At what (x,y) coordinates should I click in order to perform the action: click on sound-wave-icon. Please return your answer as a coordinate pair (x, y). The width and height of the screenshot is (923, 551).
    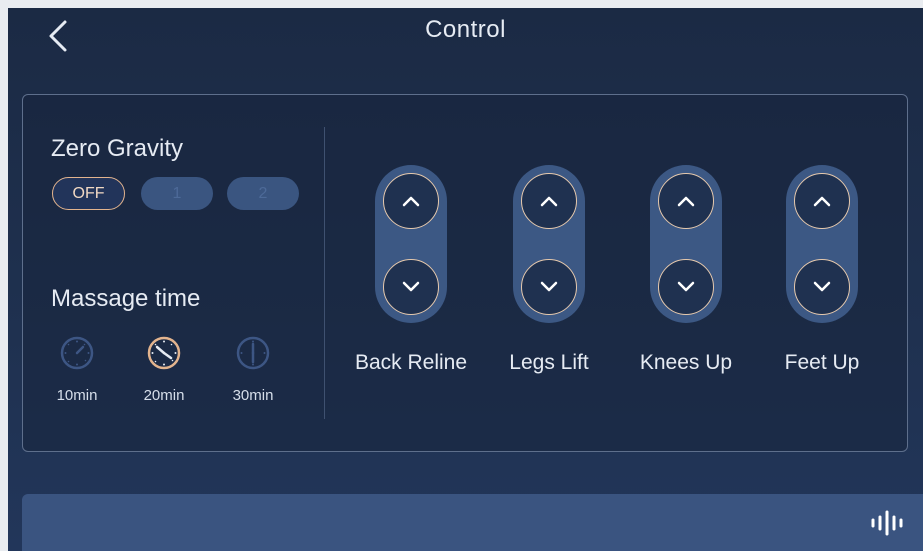
    Looking at the image, I should click on (887, 523).